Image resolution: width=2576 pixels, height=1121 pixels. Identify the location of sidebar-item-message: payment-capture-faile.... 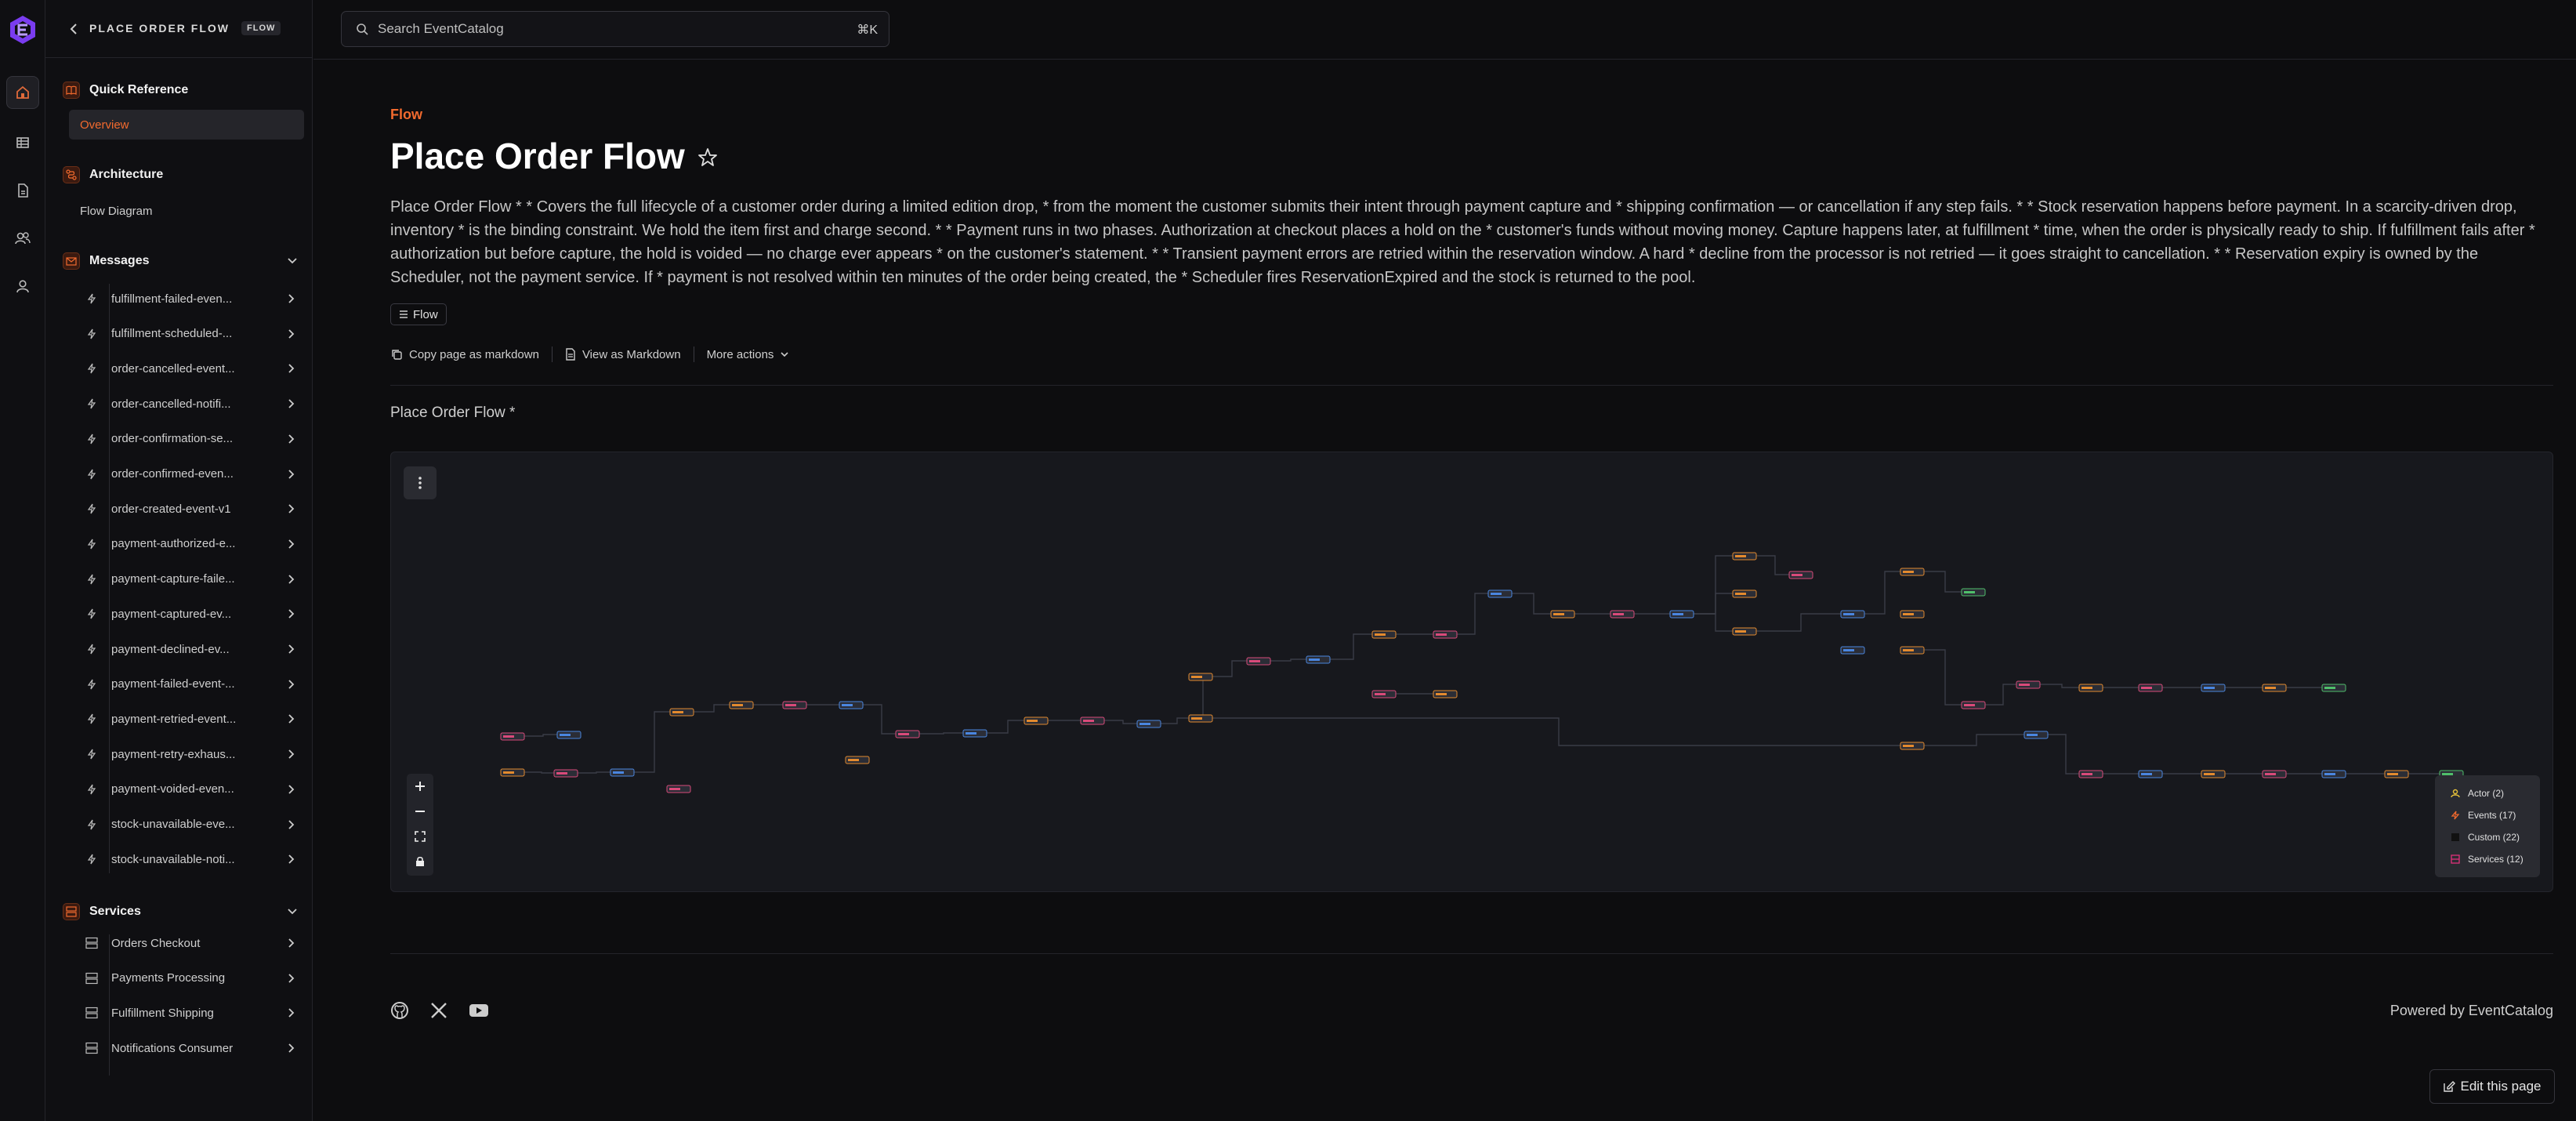
(198, 579).